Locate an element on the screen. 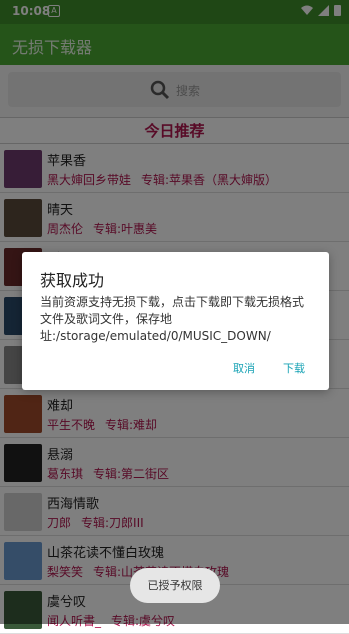  download-button: 下载 is located at coordinates (294, 368).